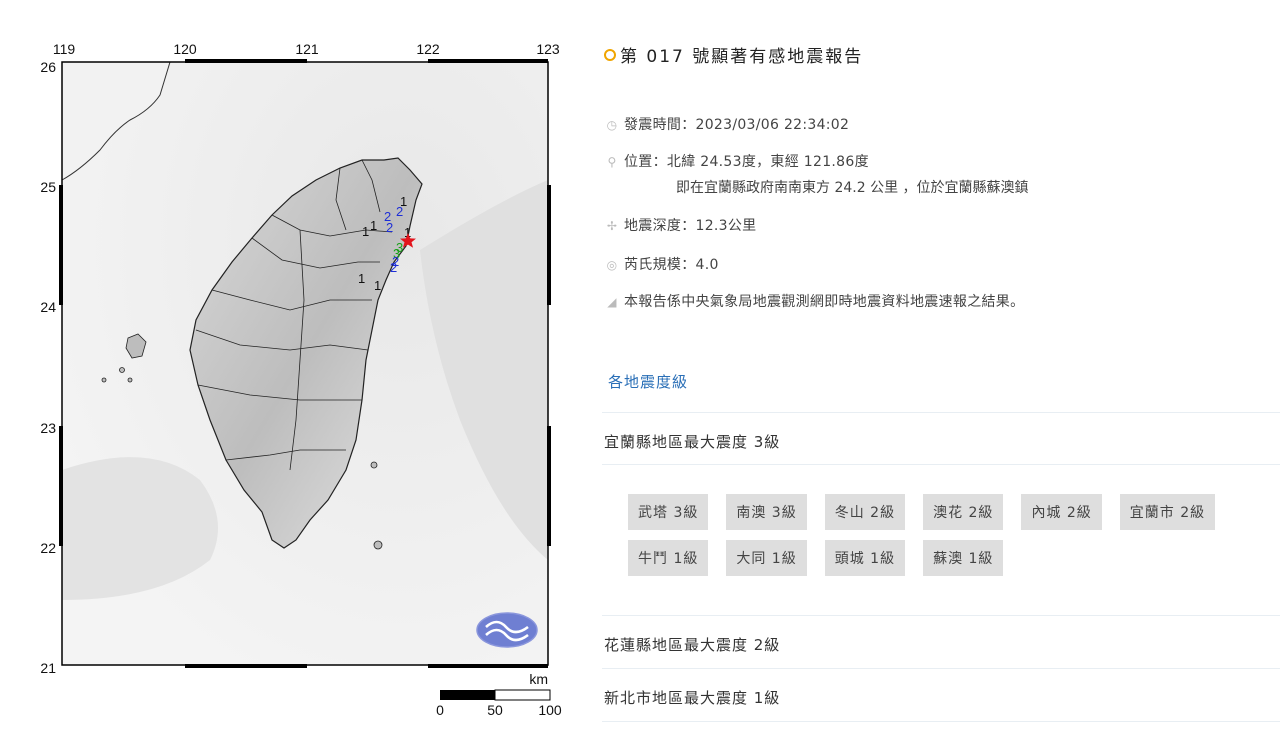  Describe the element at coordinates (692, 442) in the screenshot. I see `region-label: 宜蘭縣地區最大震度 3級` at that location.